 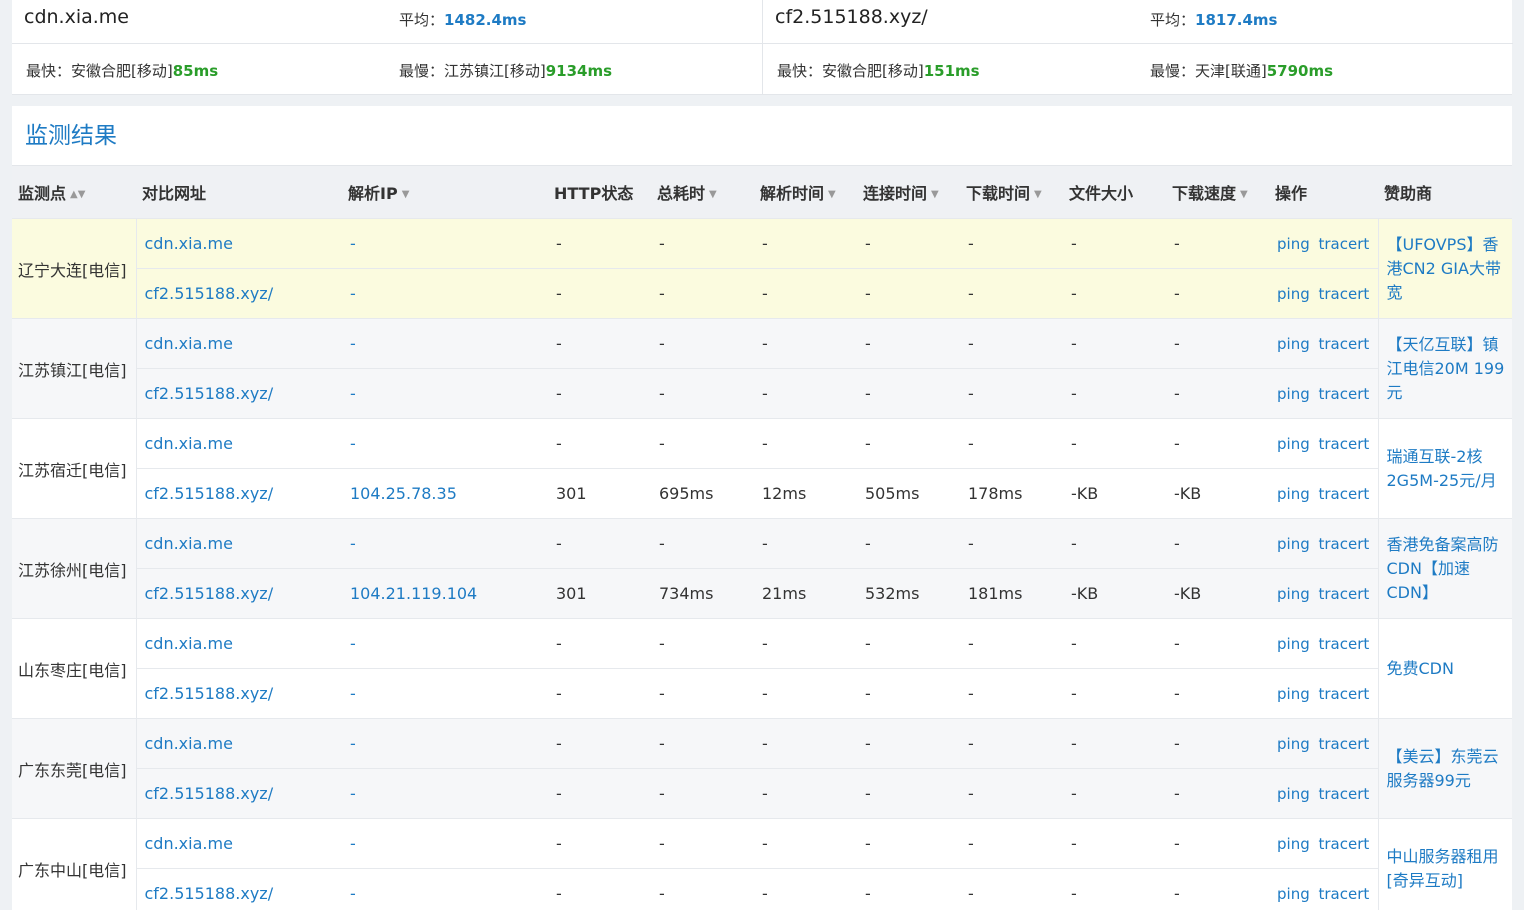 What do you see at coordinates (951, 71) in the screenshot?
I see `fast-value: 151ms` at bounding box center [951, 71].